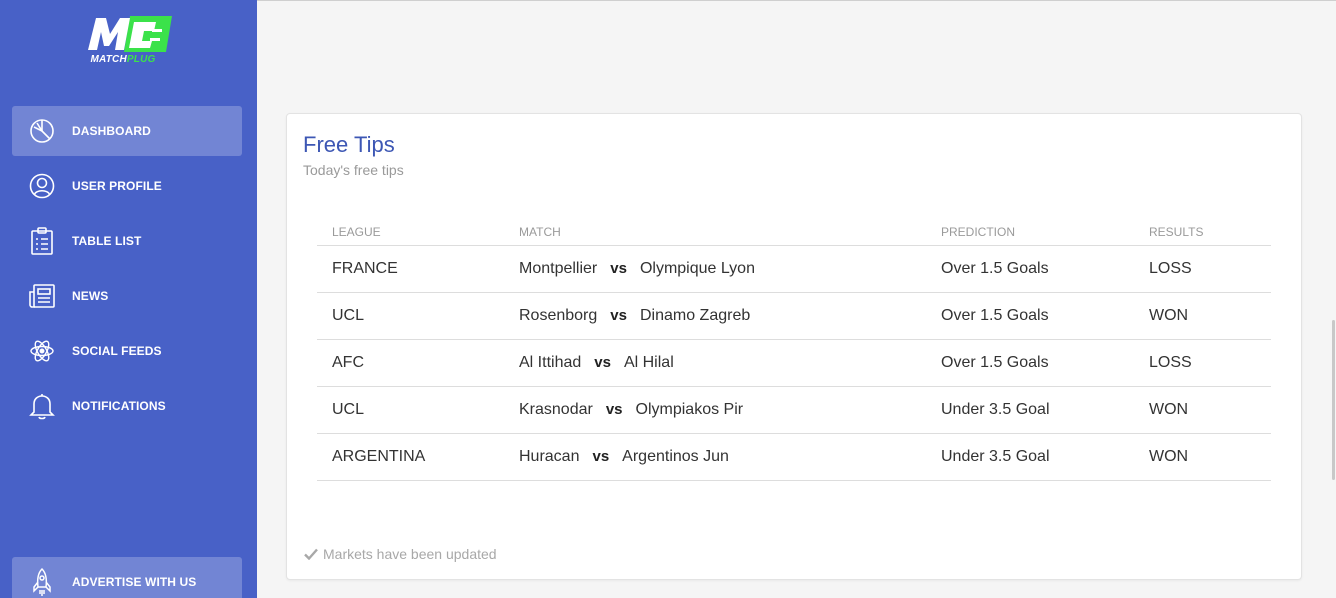  Describe the element at coordinates (410, 554) in the screenshot. I see `footer-text: Markets have been updated` at that location.